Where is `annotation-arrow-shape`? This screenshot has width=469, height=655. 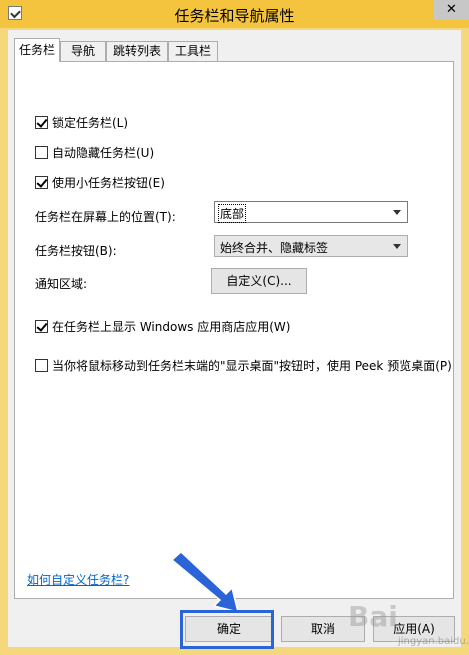
annotation-arrow-shape is located at coordinates (205, 582).